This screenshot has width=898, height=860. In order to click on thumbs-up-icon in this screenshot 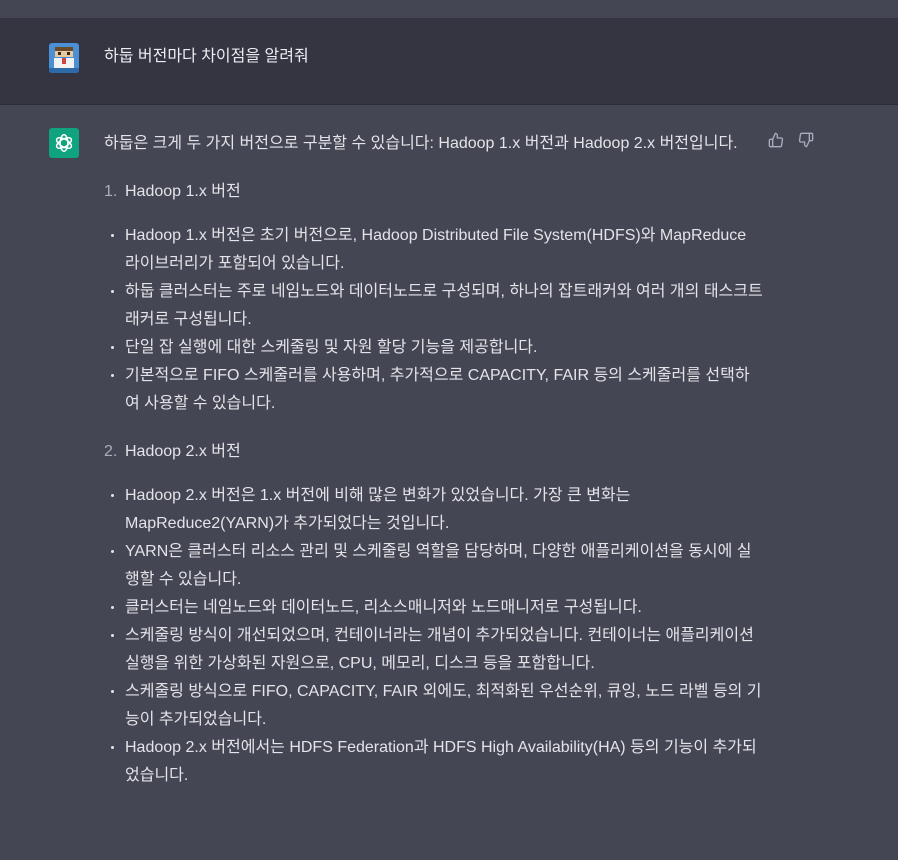, I will do `click(776, 140)`.